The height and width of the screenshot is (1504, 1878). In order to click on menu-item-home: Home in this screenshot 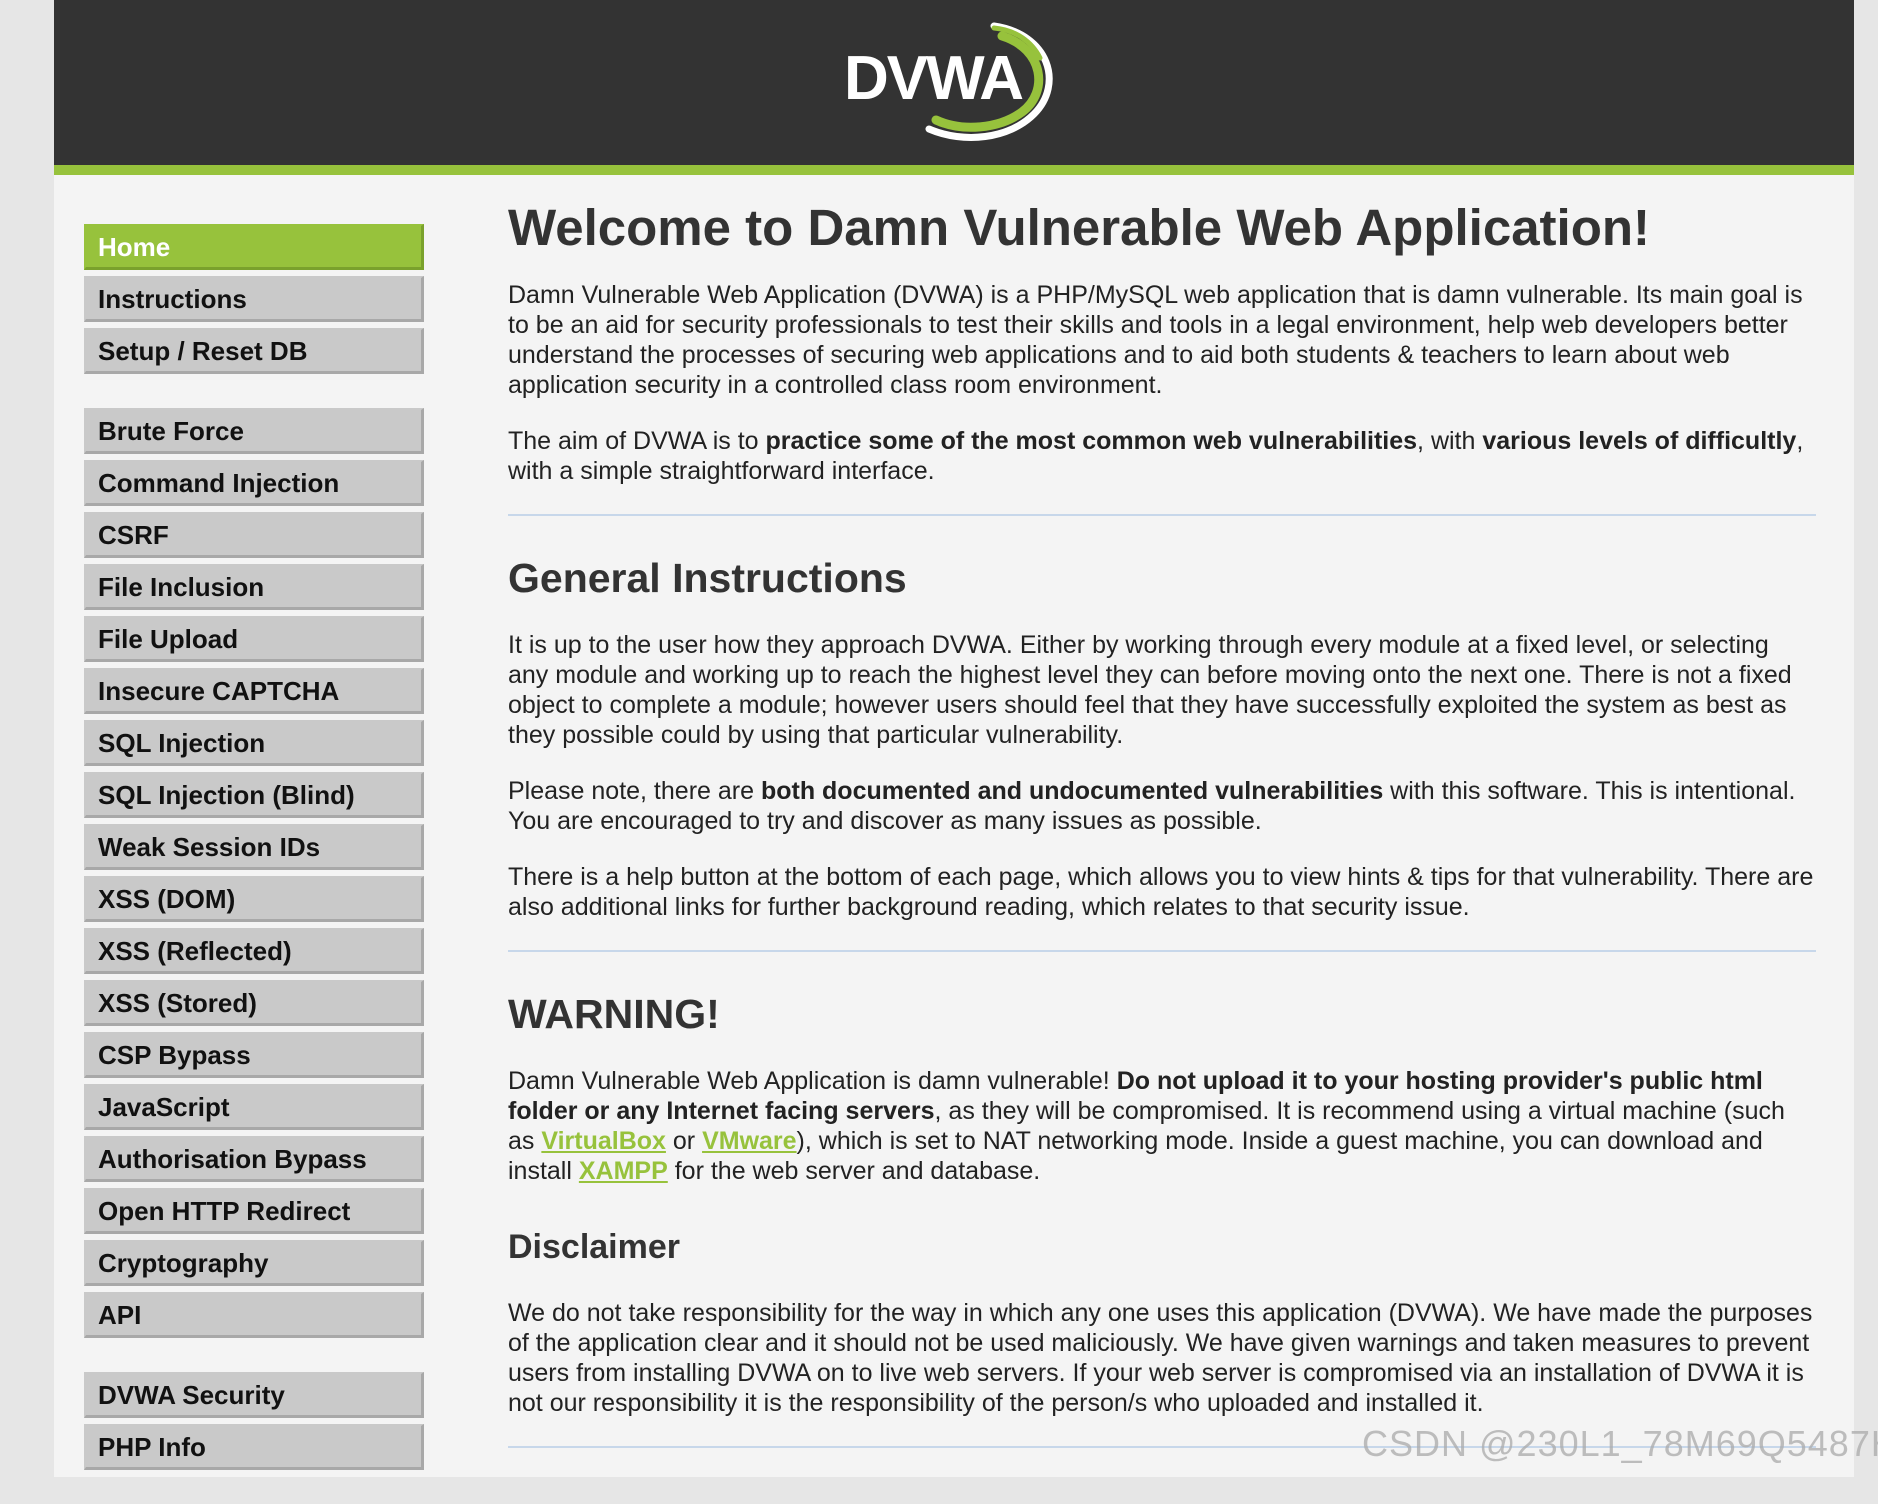, I will do `click(254, 247)`.